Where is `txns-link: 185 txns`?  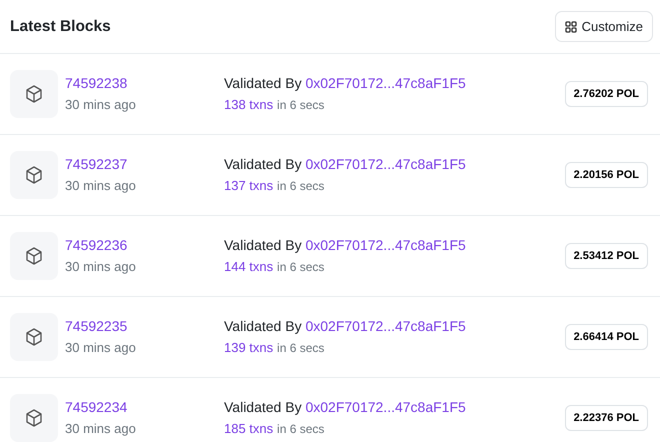
txns-link: 185 txns is located at coordinates (249, 428).